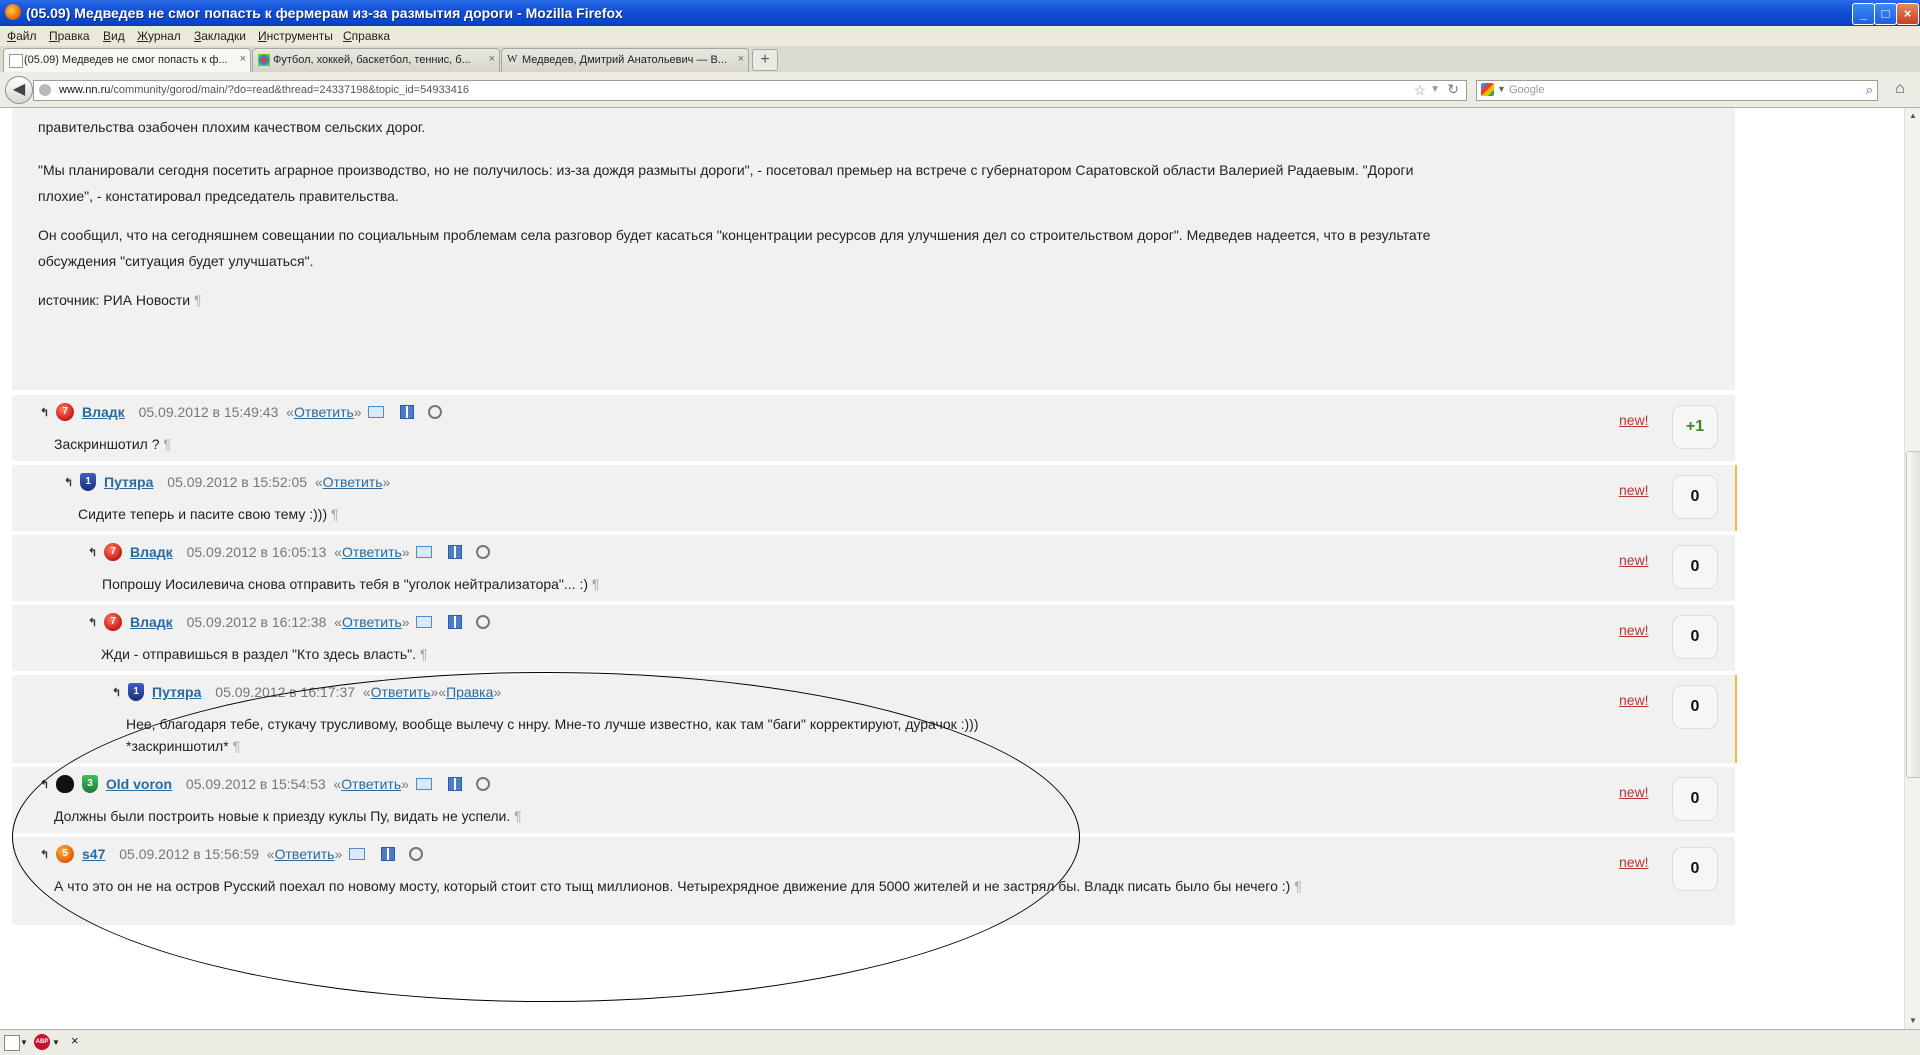 The height and width of the screenshot is (1055, 1920). What do you see at coordinates (24, 1045) in the screenshot?
I see `addon-dropdown-icon: ▼` at bounding box center [24, 1045].